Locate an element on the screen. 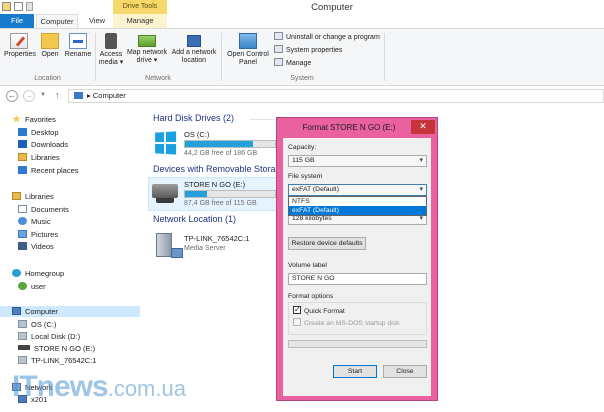 The image size is (604, 412). crumb-computer: Computer is located at coordinates (109, 95).